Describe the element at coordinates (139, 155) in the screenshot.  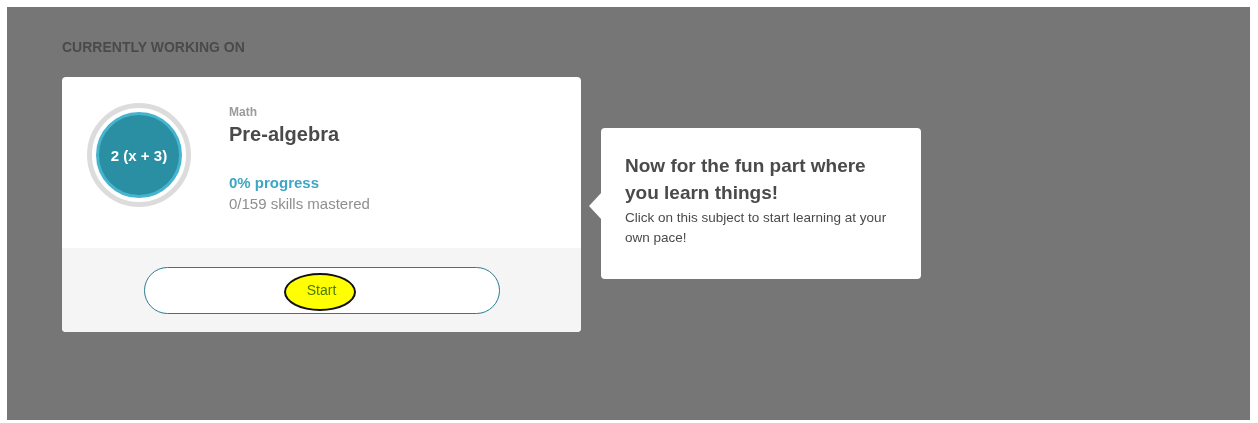
I see `course-icon: 2 (x + 3)` at that location.